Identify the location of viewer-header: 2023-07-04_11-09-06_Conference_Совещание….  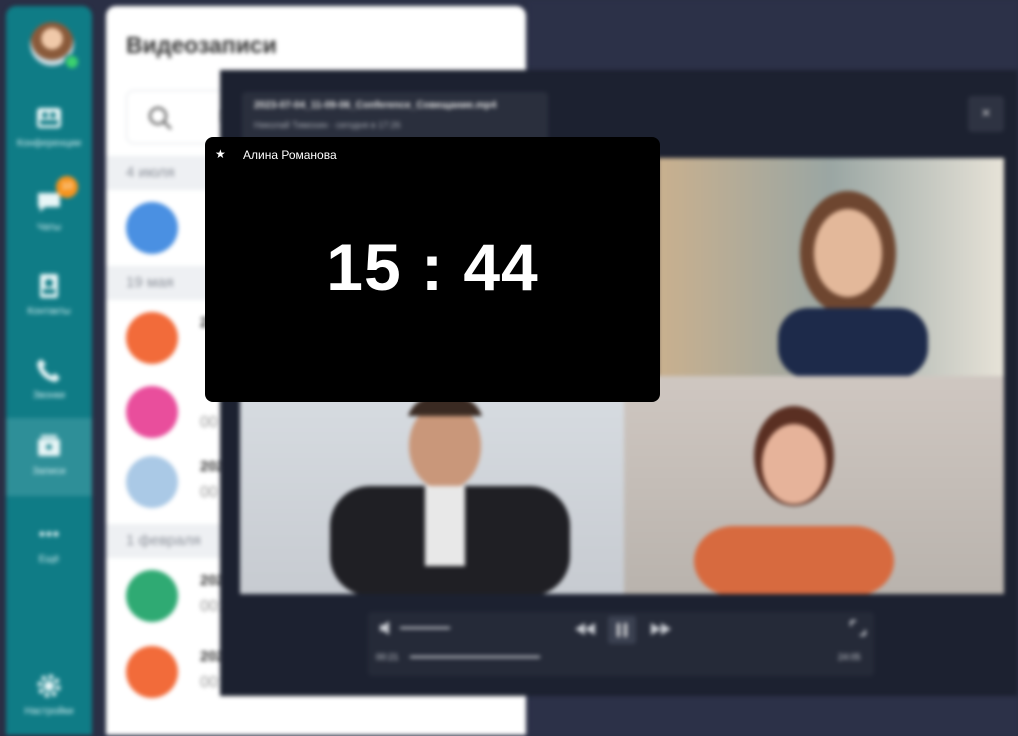
(395, 117).